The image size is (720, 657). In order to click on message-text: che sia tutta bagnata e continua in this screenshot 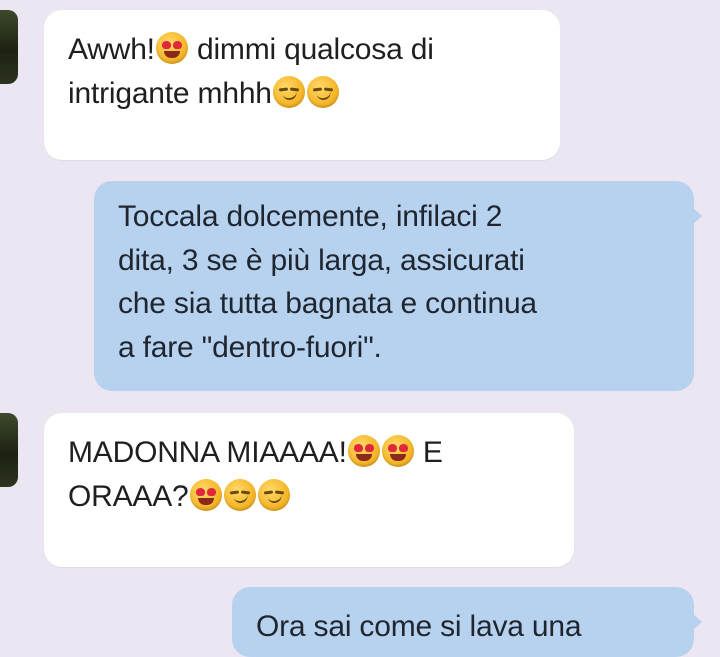, I will do `click(327, 303)`.